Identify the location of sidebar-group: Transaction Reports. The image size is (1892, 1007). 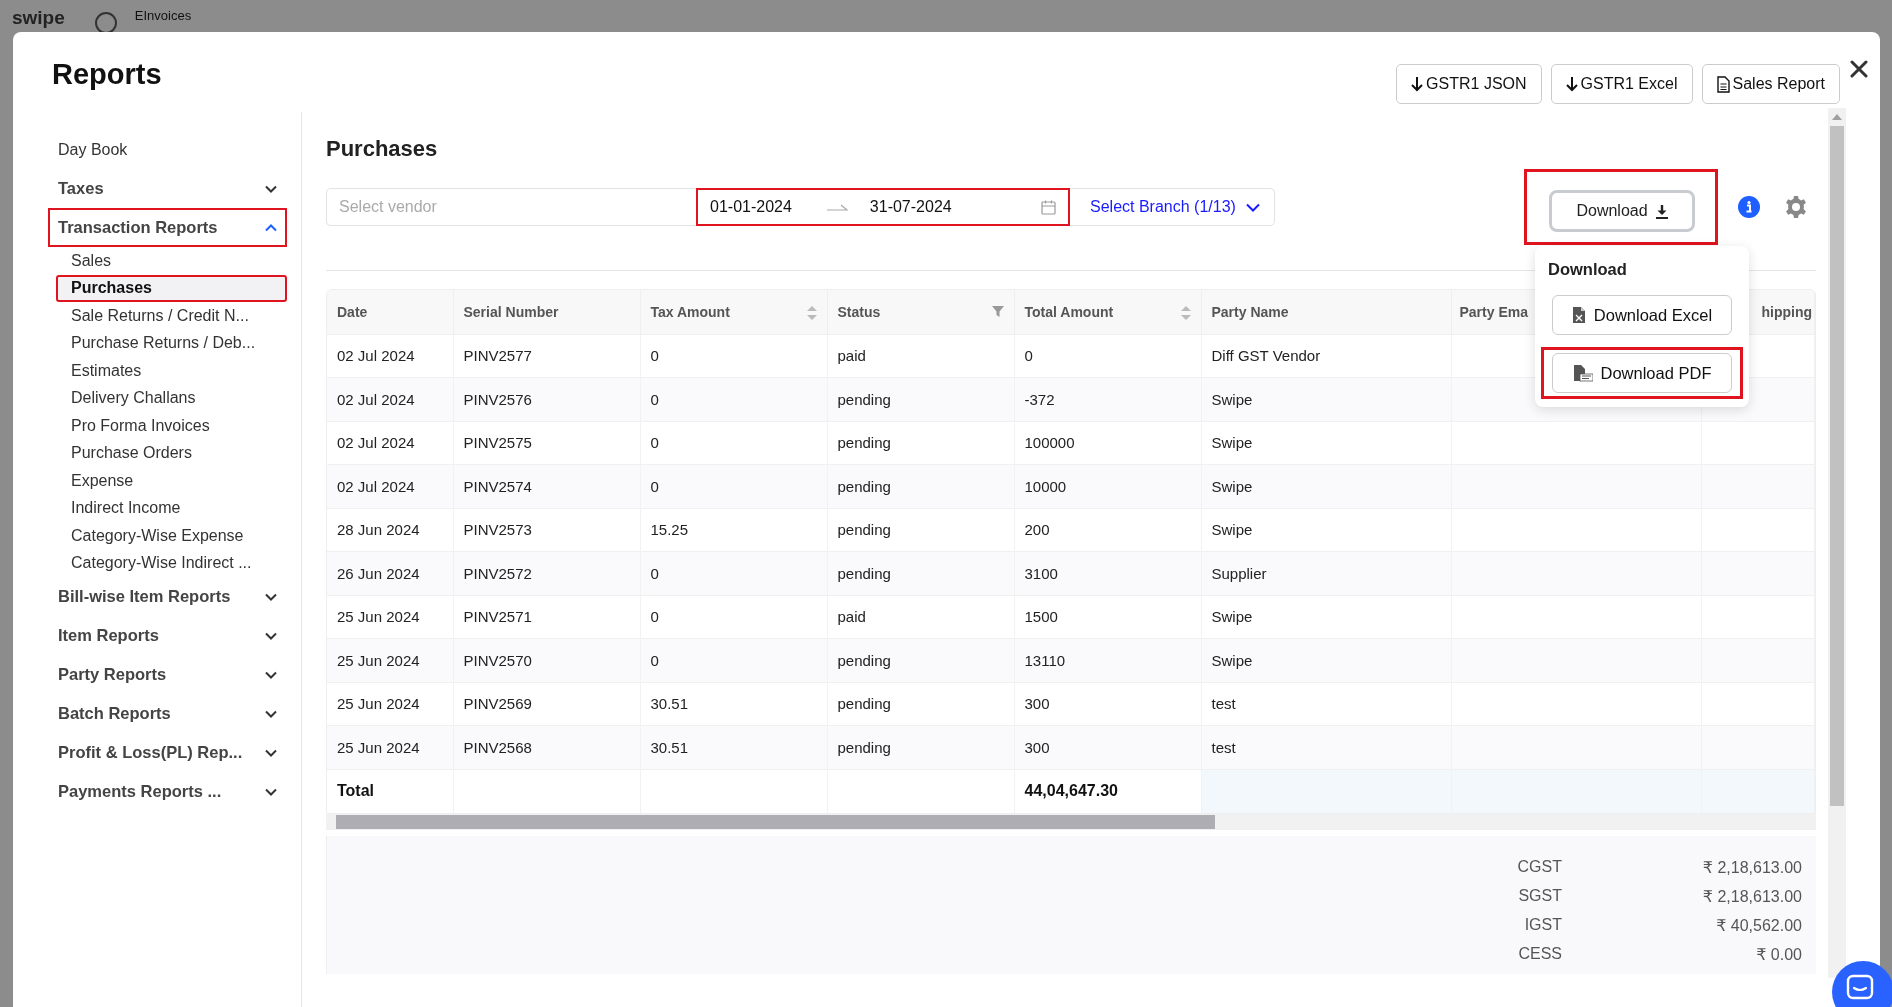
(167, 227).